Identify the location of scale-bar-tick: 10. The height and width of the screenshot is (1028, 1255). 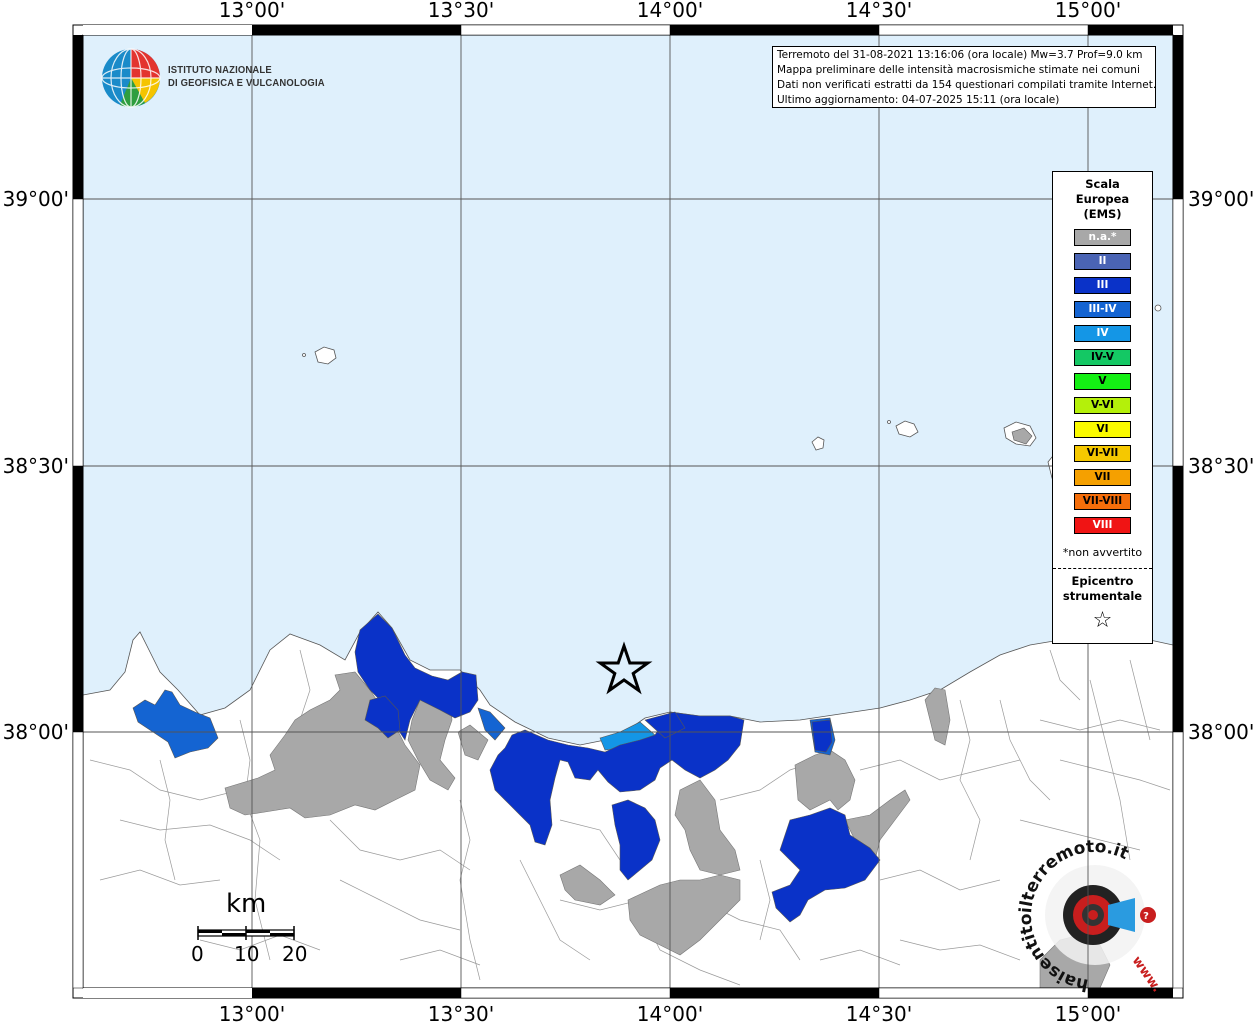
(247, 954).